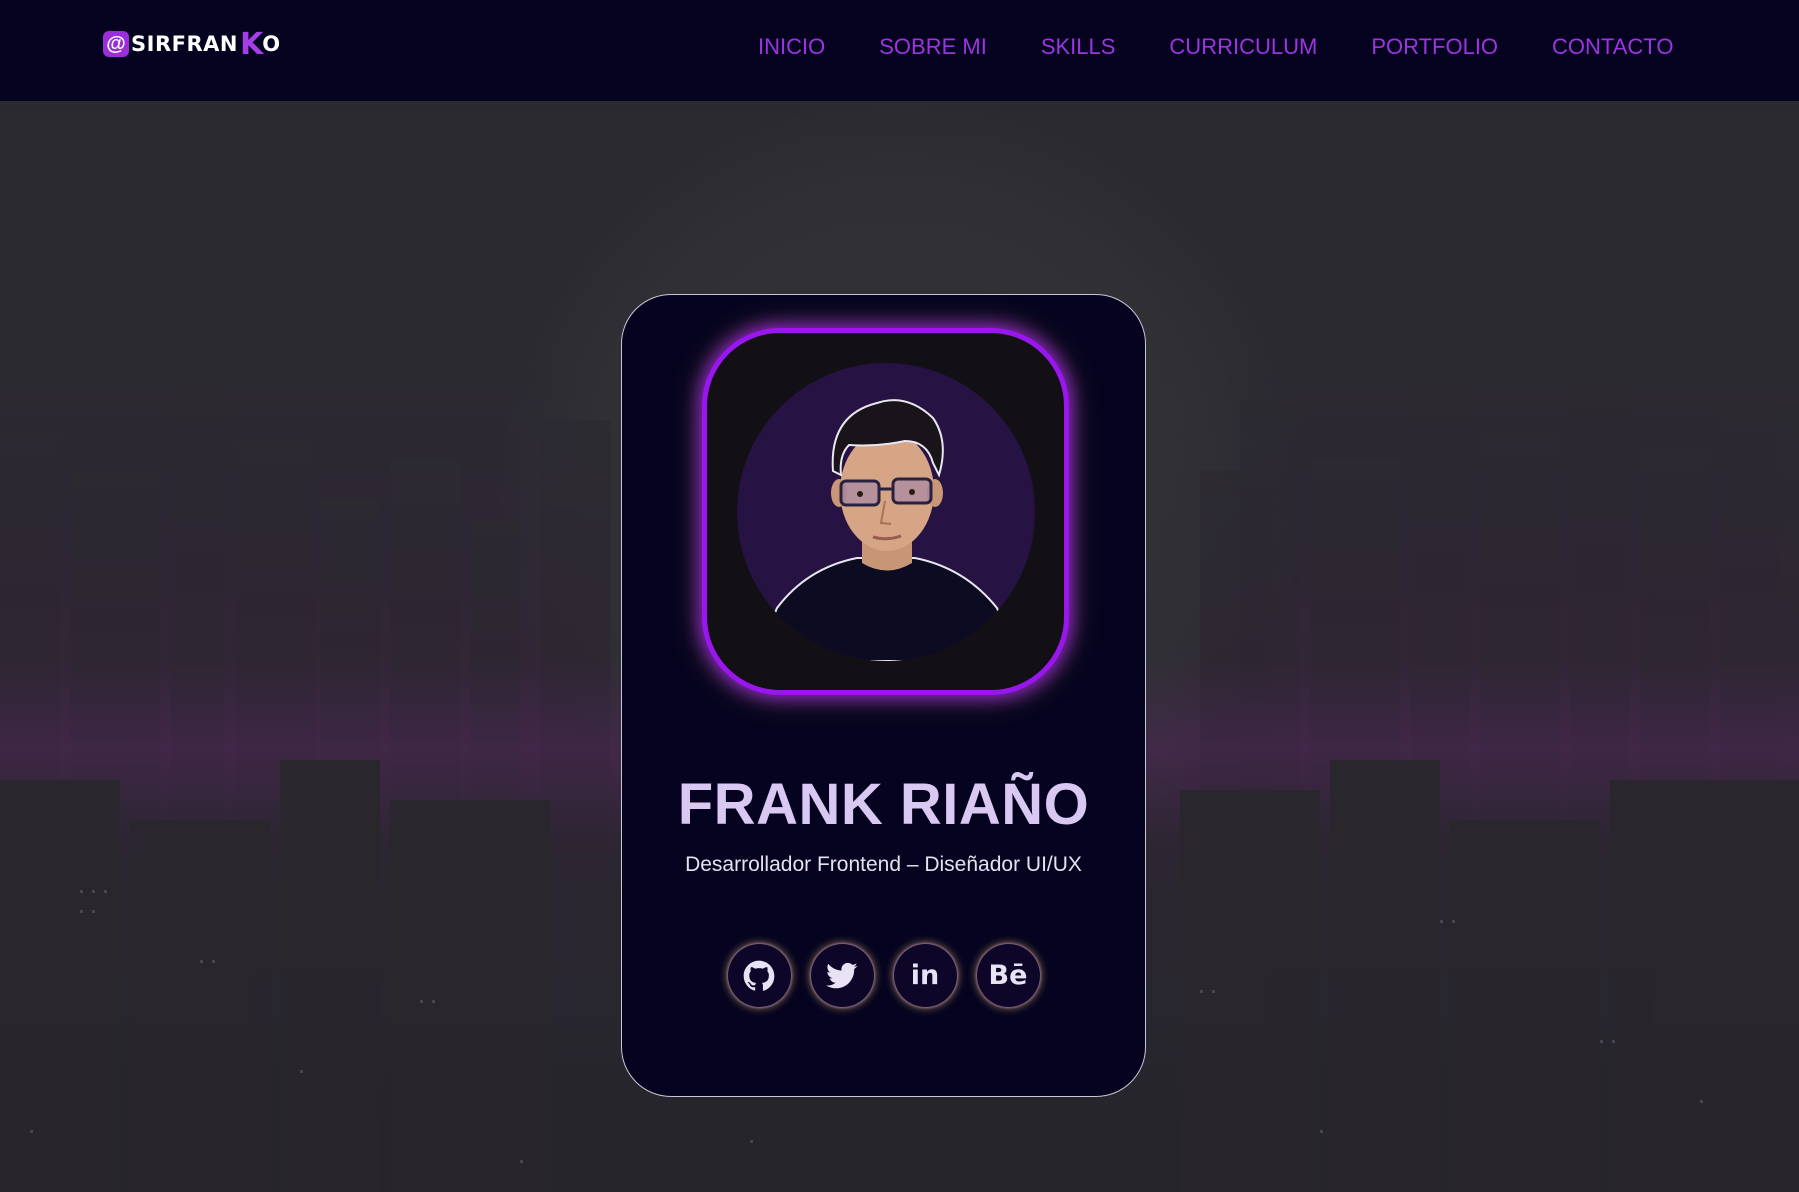 The width and height of the screenshot is (1799, 1192). What do you see at coordinates (883, 804) in the screenshot?
I see `profile-name: FRANK RIAÑO` at bounding box center [883, 804].